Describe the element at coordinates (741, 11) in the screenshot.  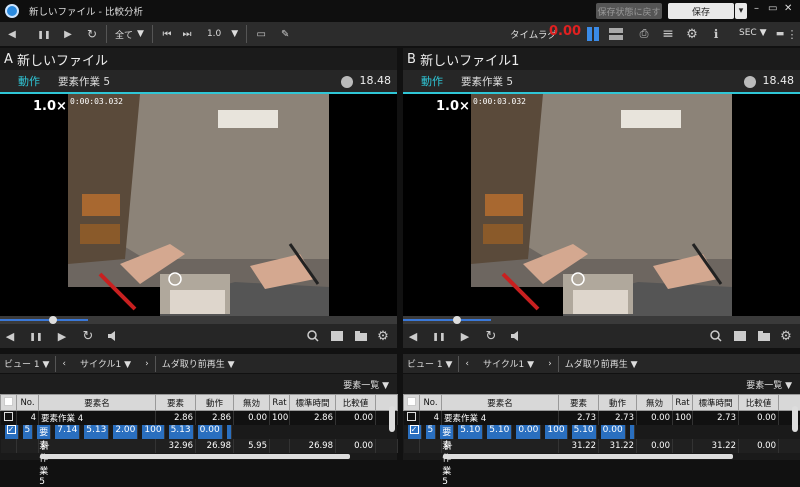
I see `save-dropdown-button: ▾` at that location.